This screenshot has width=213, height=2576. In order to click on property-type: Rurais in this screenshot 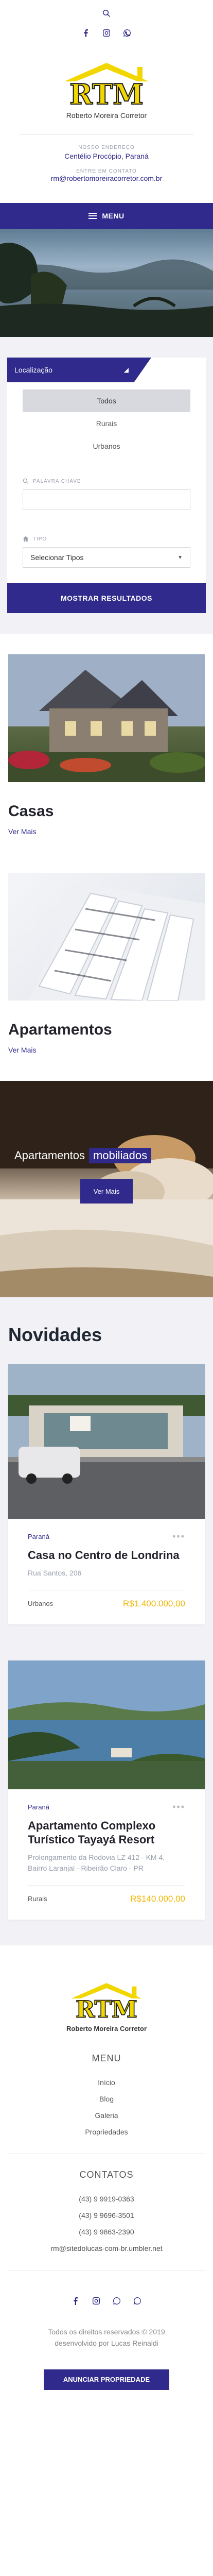, I will do `click(37, 1899)`.